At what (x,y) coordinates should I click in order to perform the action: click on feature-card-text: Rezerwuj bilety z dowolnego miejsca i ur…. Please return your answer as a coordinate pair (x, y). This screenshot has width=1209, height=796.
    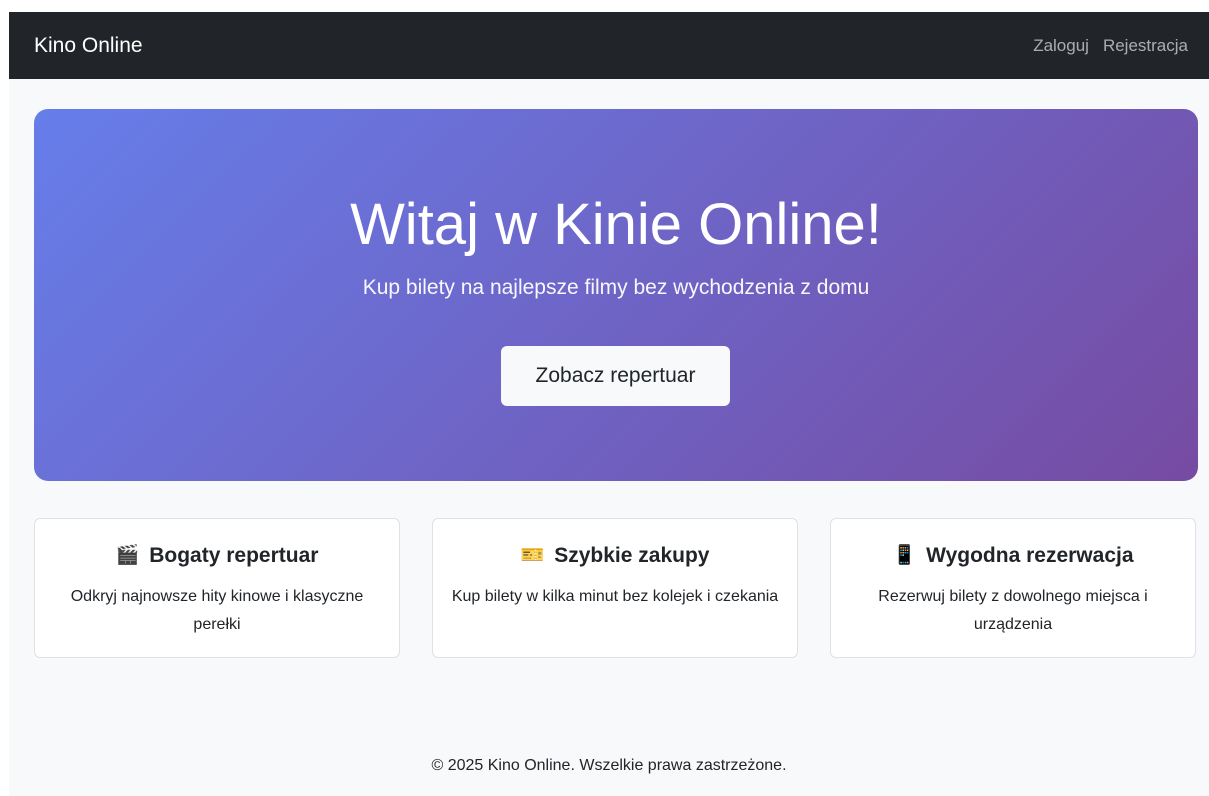
    Looking at the image, I should click on (1013, 610).